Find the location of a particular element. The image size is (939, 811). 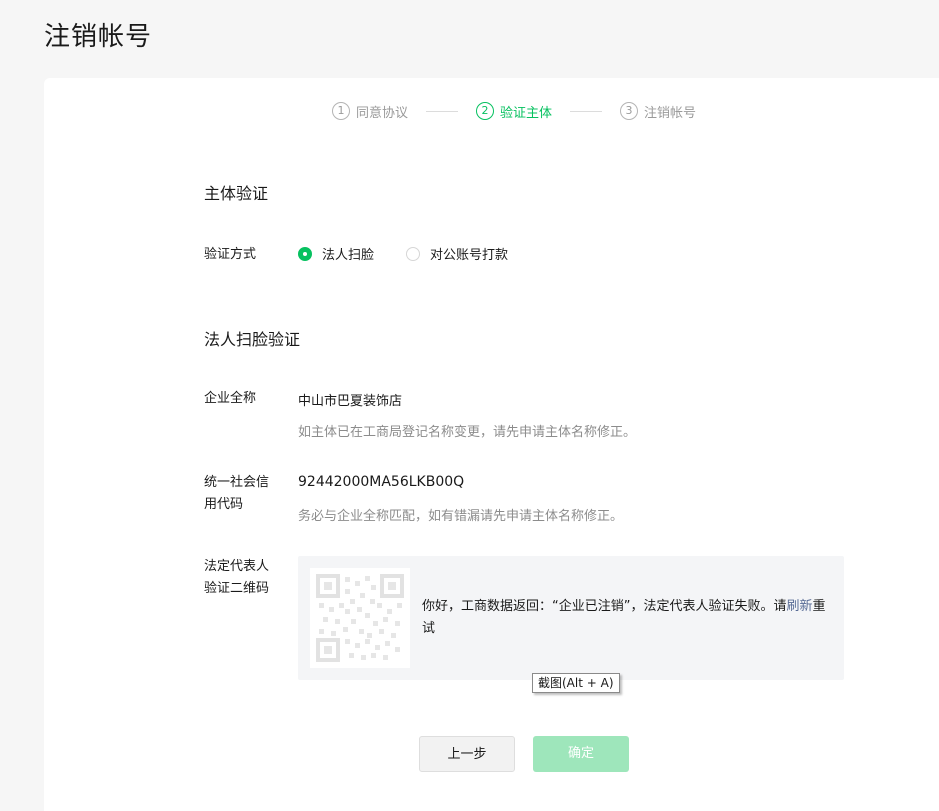

verify-method-radio-group: 法人扫脸 对公账号打款 is located at coordinates (419, 253).